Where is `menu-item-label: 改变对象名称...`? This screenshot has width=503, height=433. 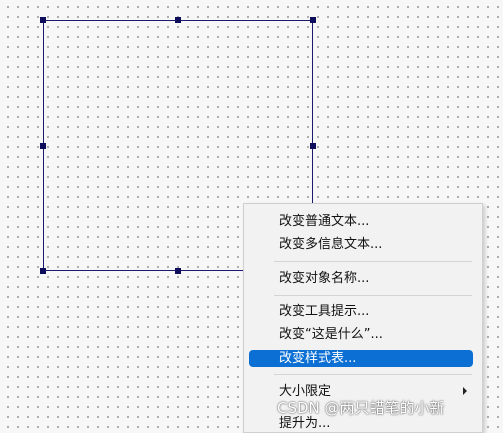 menu-item-label: 改变对象名称... is located at coordinates (324, 278).